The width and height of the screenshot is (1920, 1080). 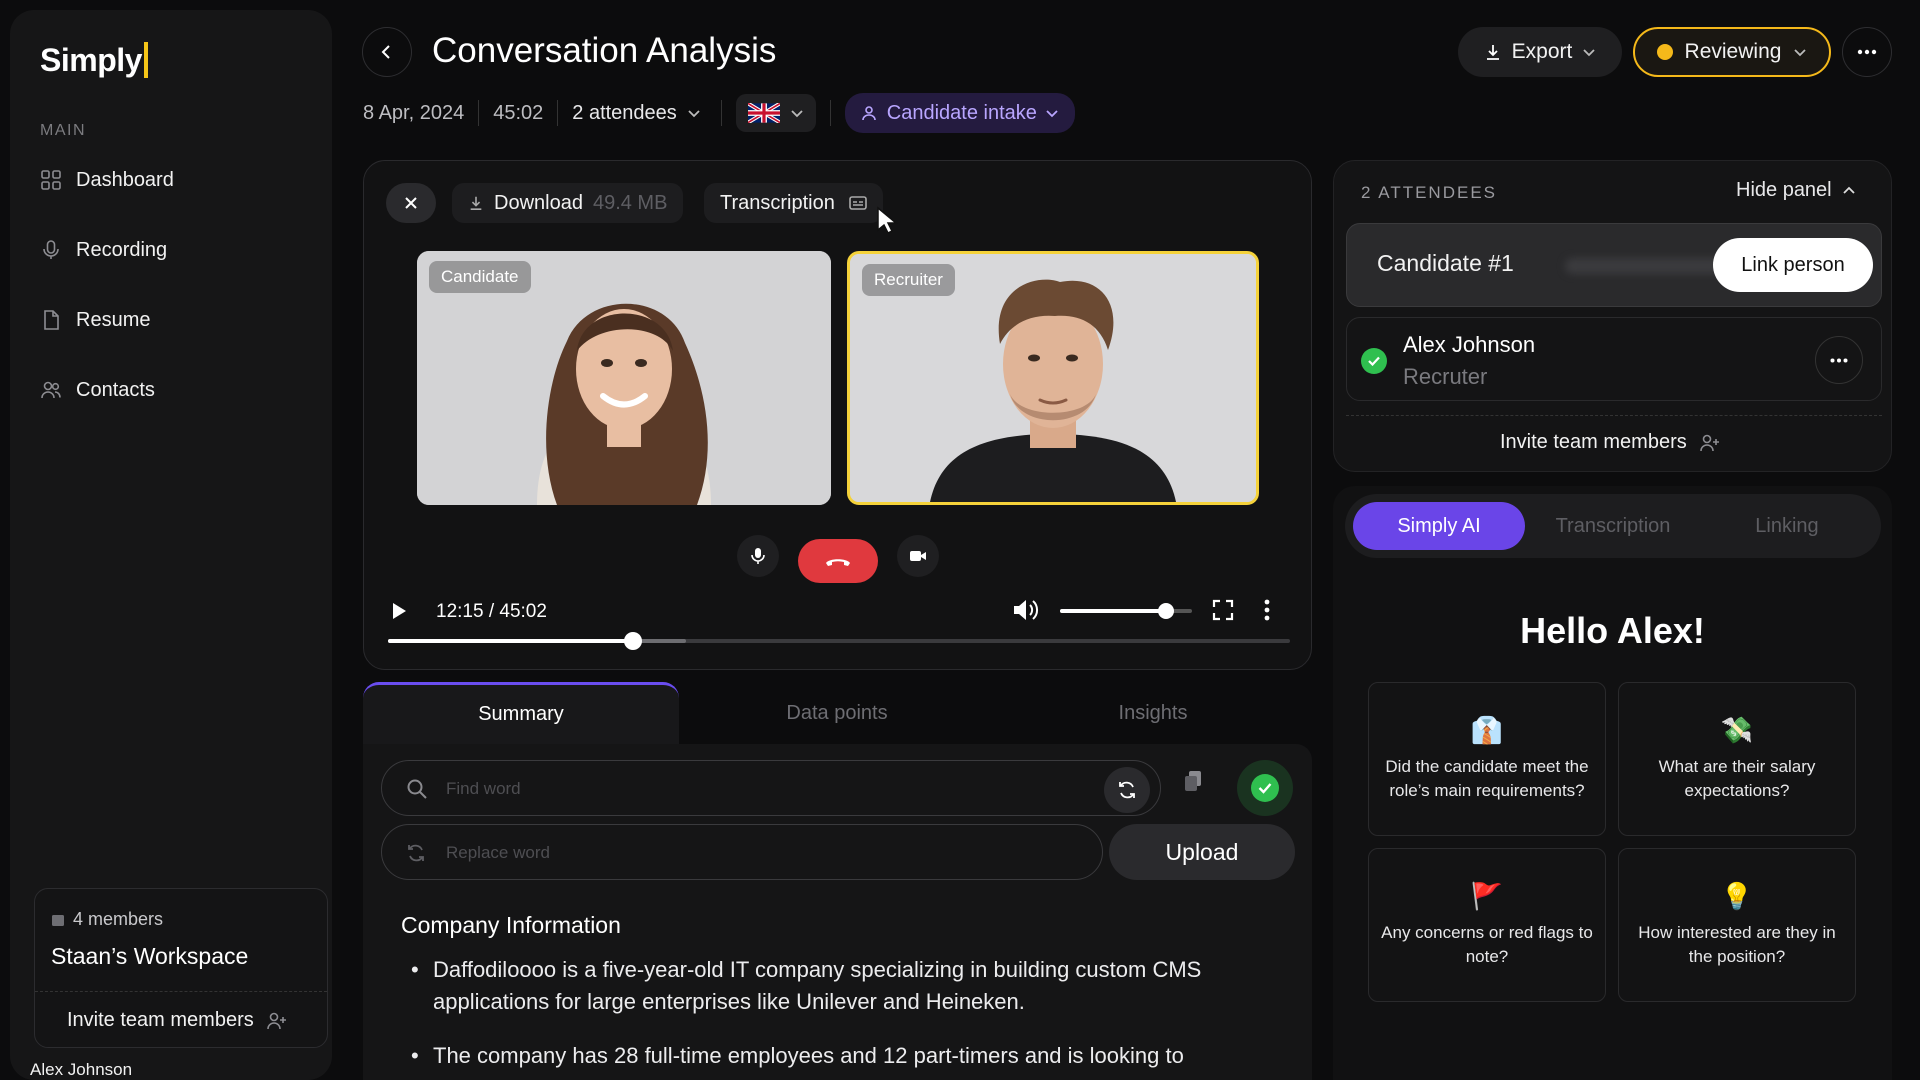 What do you see at coordinates (511, 641) in the screenshot?
I see `progress-played` at bounding box center [511, 641].